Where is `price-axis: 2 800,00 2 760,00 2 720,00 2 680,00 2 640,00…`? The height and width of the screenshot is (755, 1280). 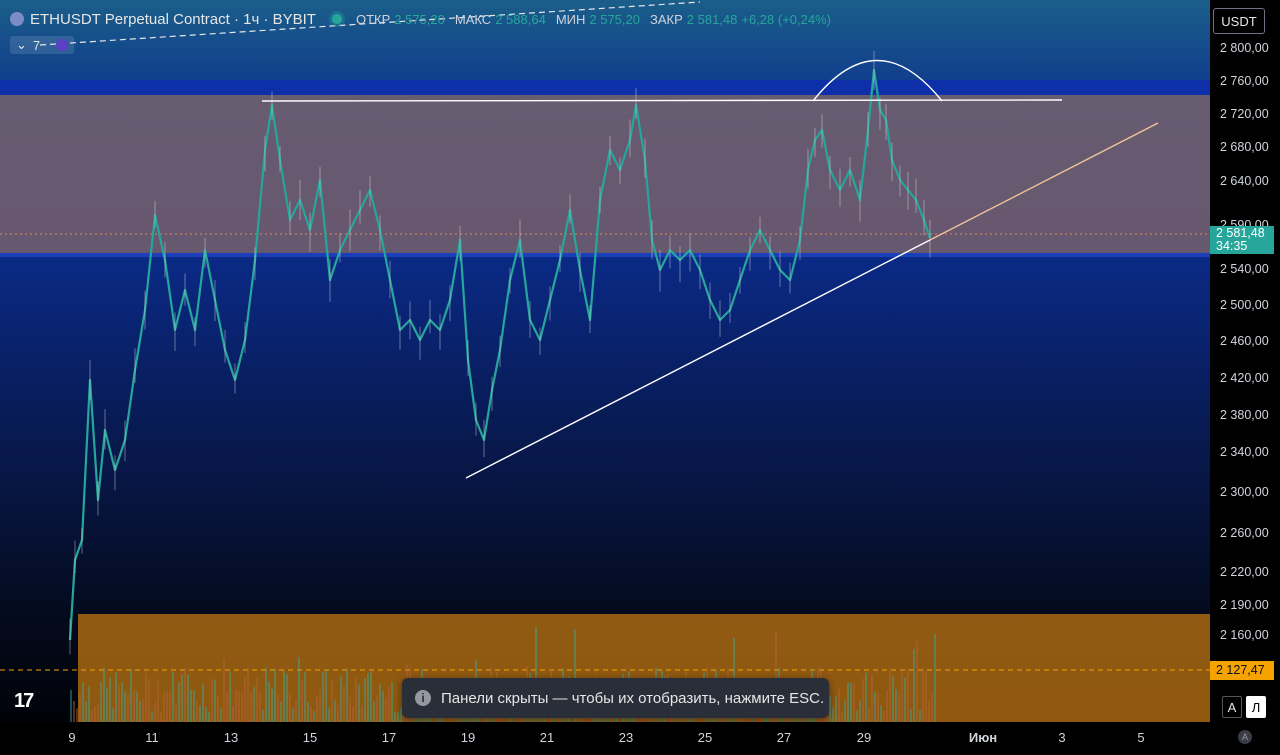
price-axis: 2 800,00 2 760,00 2 720,00 2 680,00 2 640,00… is located at coordinates (1245, 361).